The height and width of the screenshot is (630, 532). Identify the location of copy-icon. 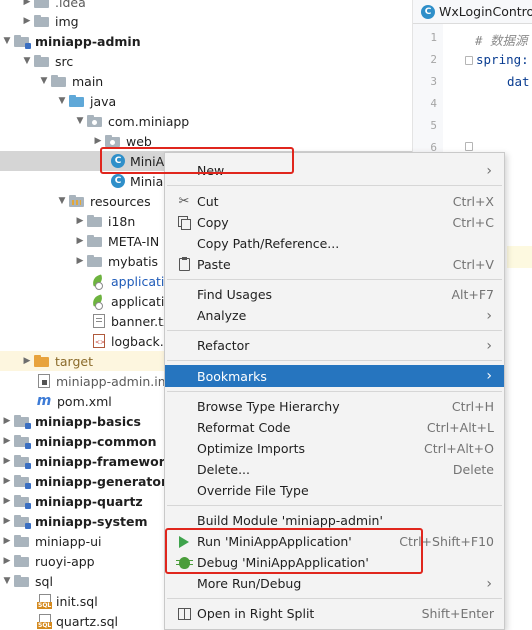
(184, 223).